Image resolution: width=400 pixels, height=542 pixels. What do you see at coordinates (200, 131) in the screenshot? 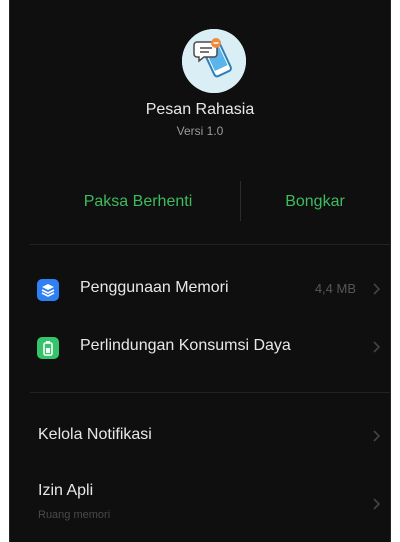
I see `app-version: Versi 1.0` at bounding box center [200, 131].